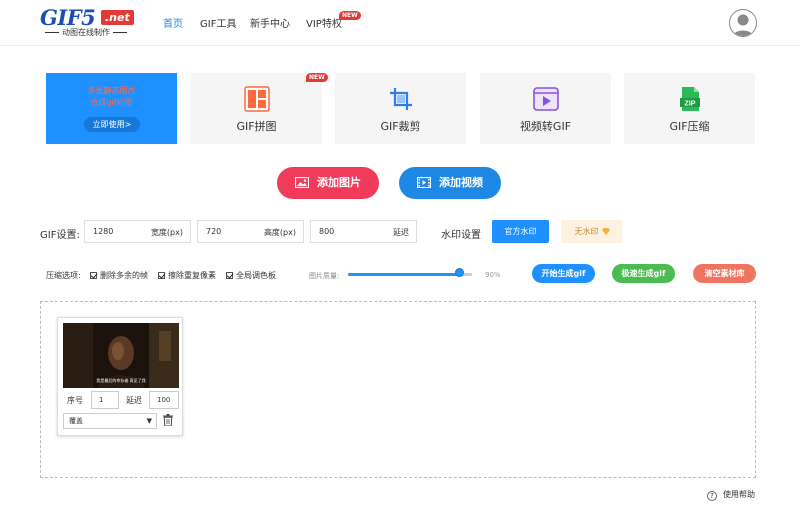 Image resolution: width=800 pixels, height=506 pixels. Describe the element at coordinates (257, 99) in the screenshot. I see `grid-icon` at that location.